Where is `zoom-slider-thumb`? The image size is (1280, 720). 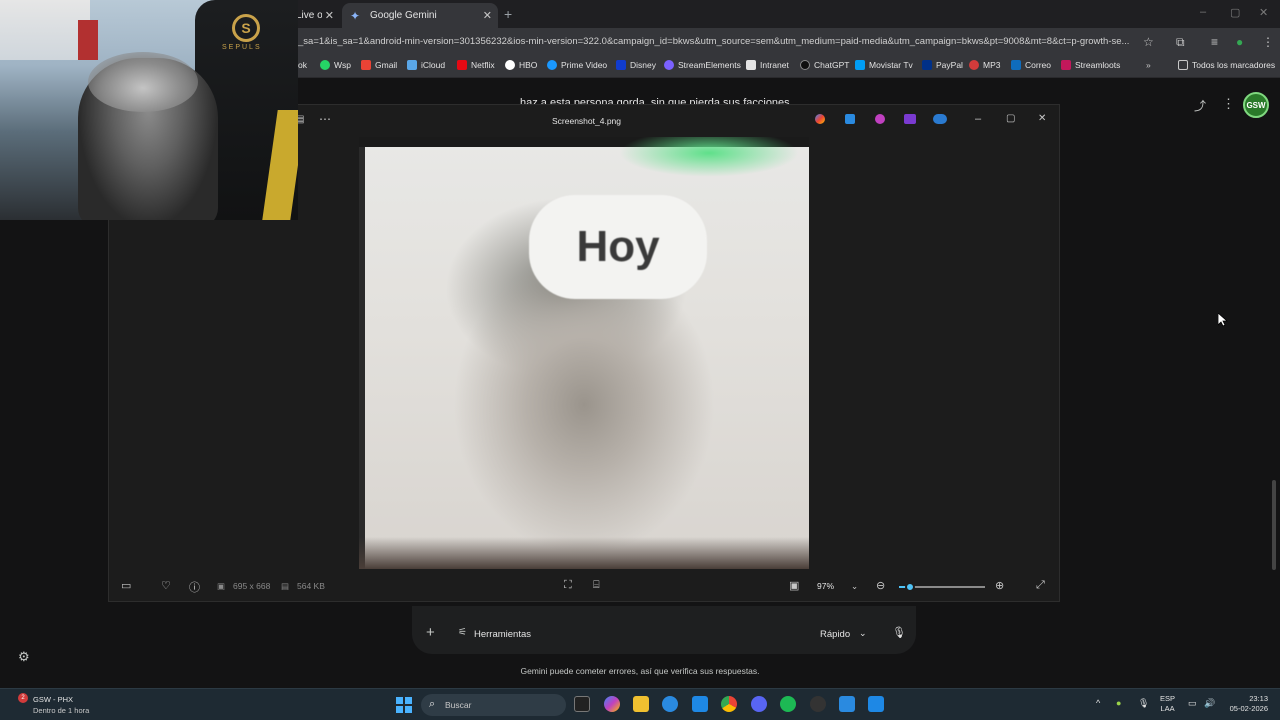
zoom-slider-thumb is located at coordinates (910, 587).